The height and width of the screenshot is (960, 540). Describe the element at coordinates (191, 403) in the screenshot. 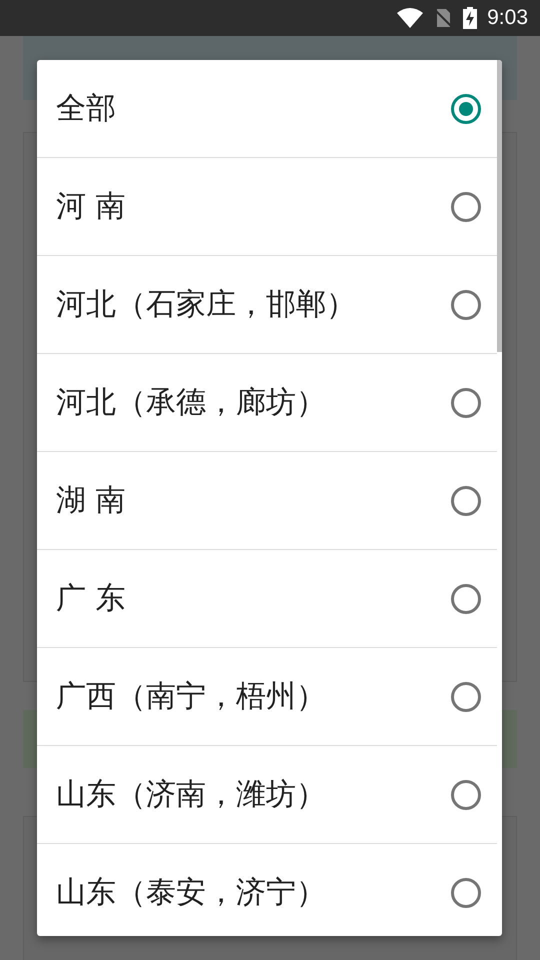

I see `option-label: 河北（承德，廊坊）` at that location.